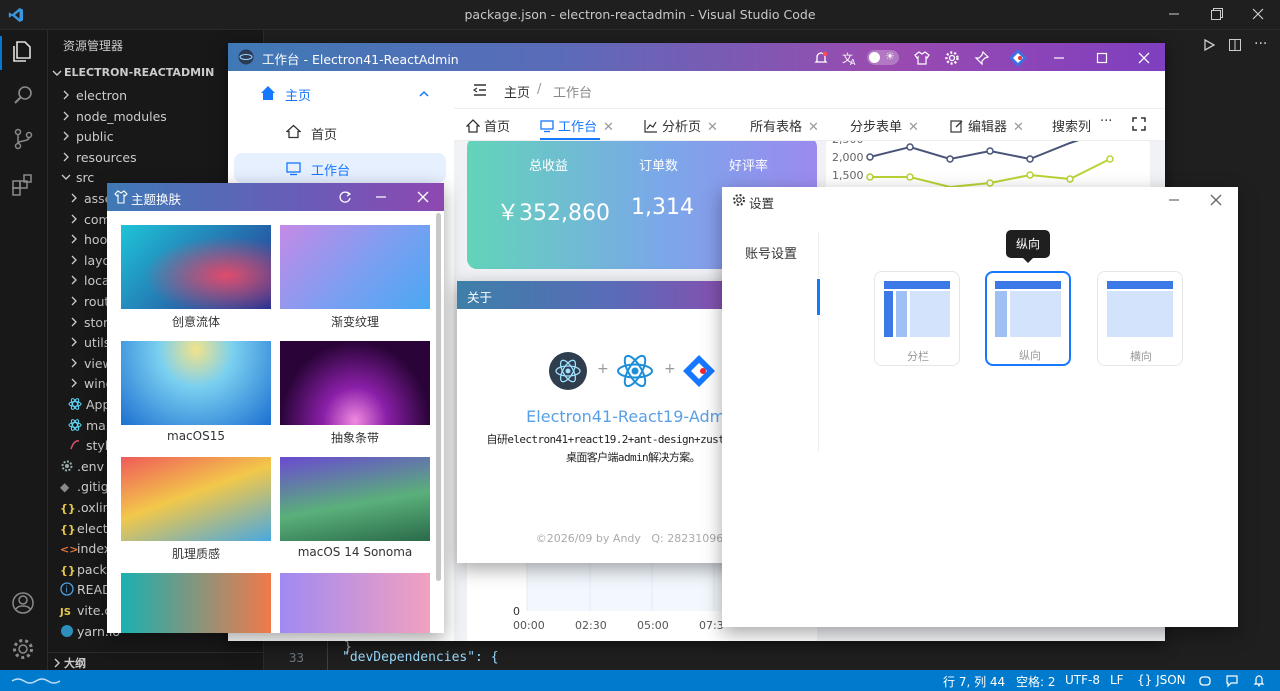  Describe the element at coordinates (1260, 44) in the screenshot. I see `more-actions-icon: ···` at that location.